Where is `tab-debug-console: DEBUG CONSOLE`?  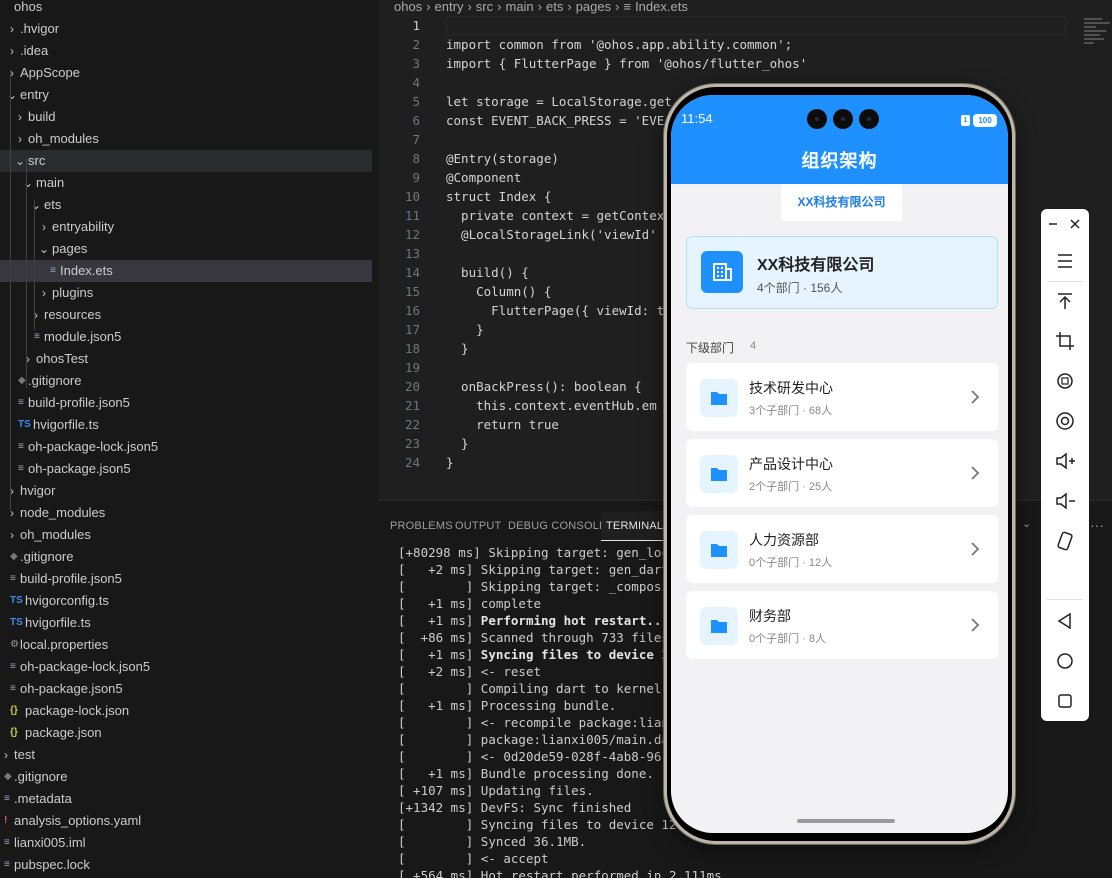 tab-debug-console: DEBUG CONSOLE is located at coordinates (557, 526).